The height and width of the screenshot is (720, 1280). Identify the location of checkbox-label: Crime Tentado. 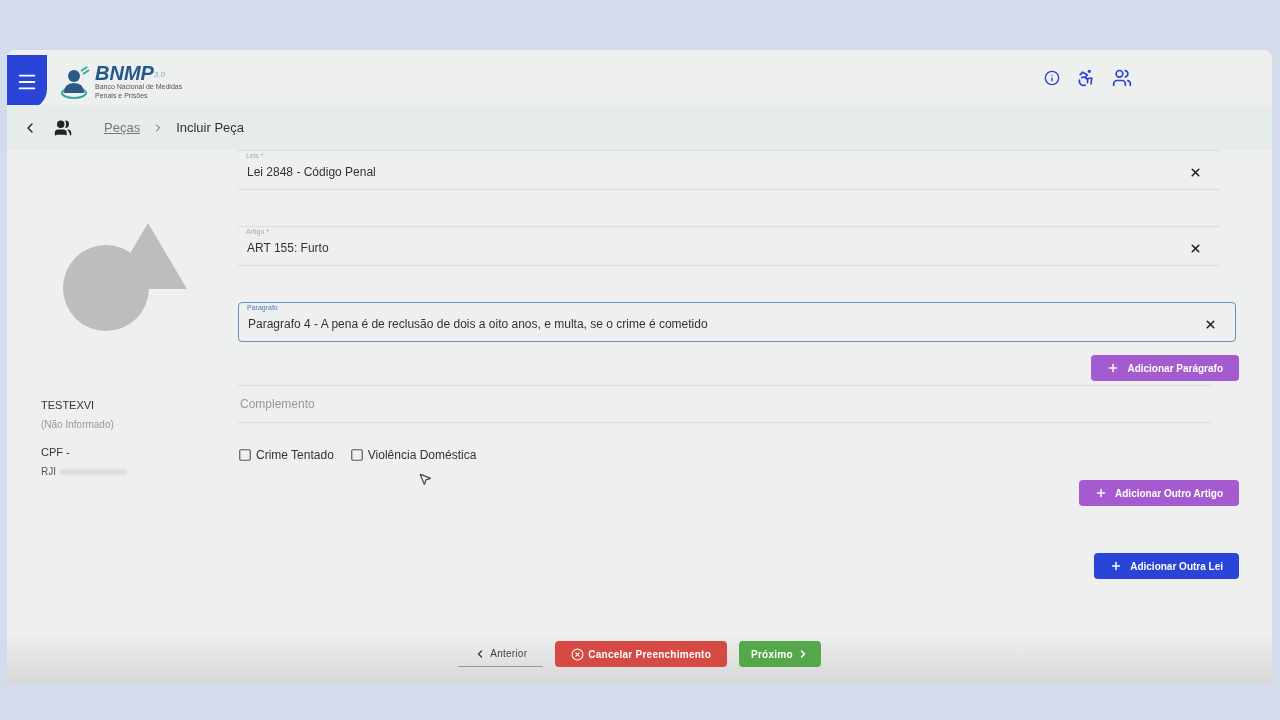
(295, 455).